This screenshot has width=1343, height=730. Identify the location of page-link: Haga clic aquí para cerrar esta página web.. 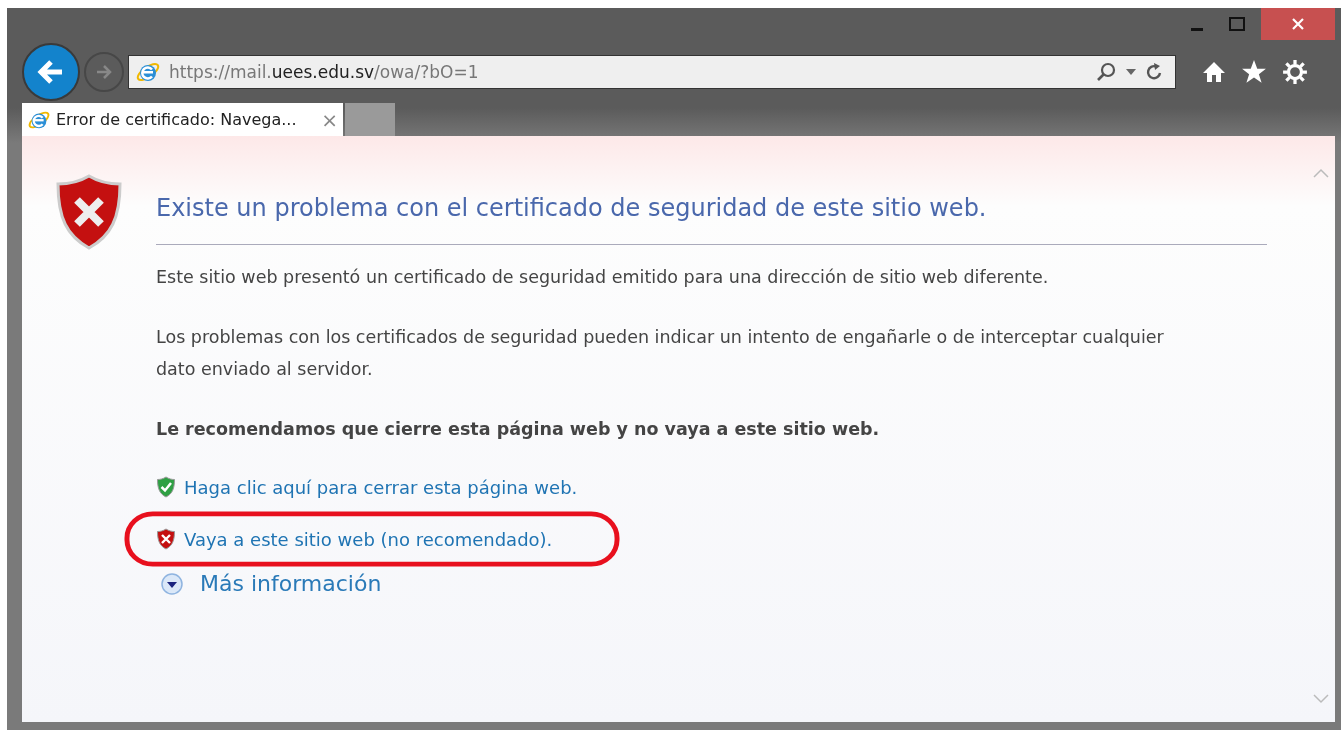
(381, 487).